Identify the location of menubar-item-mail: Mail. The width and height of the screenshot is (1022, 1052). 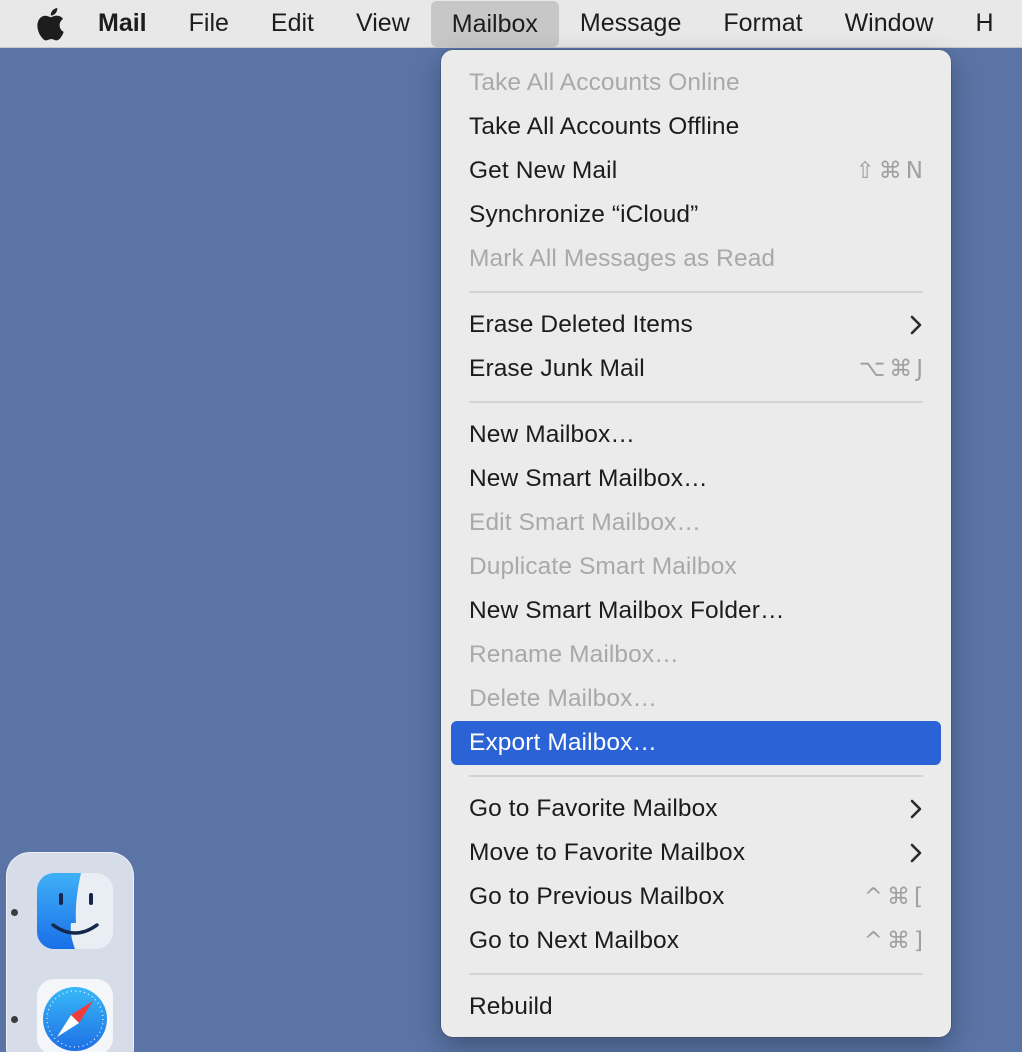
(128, 23).